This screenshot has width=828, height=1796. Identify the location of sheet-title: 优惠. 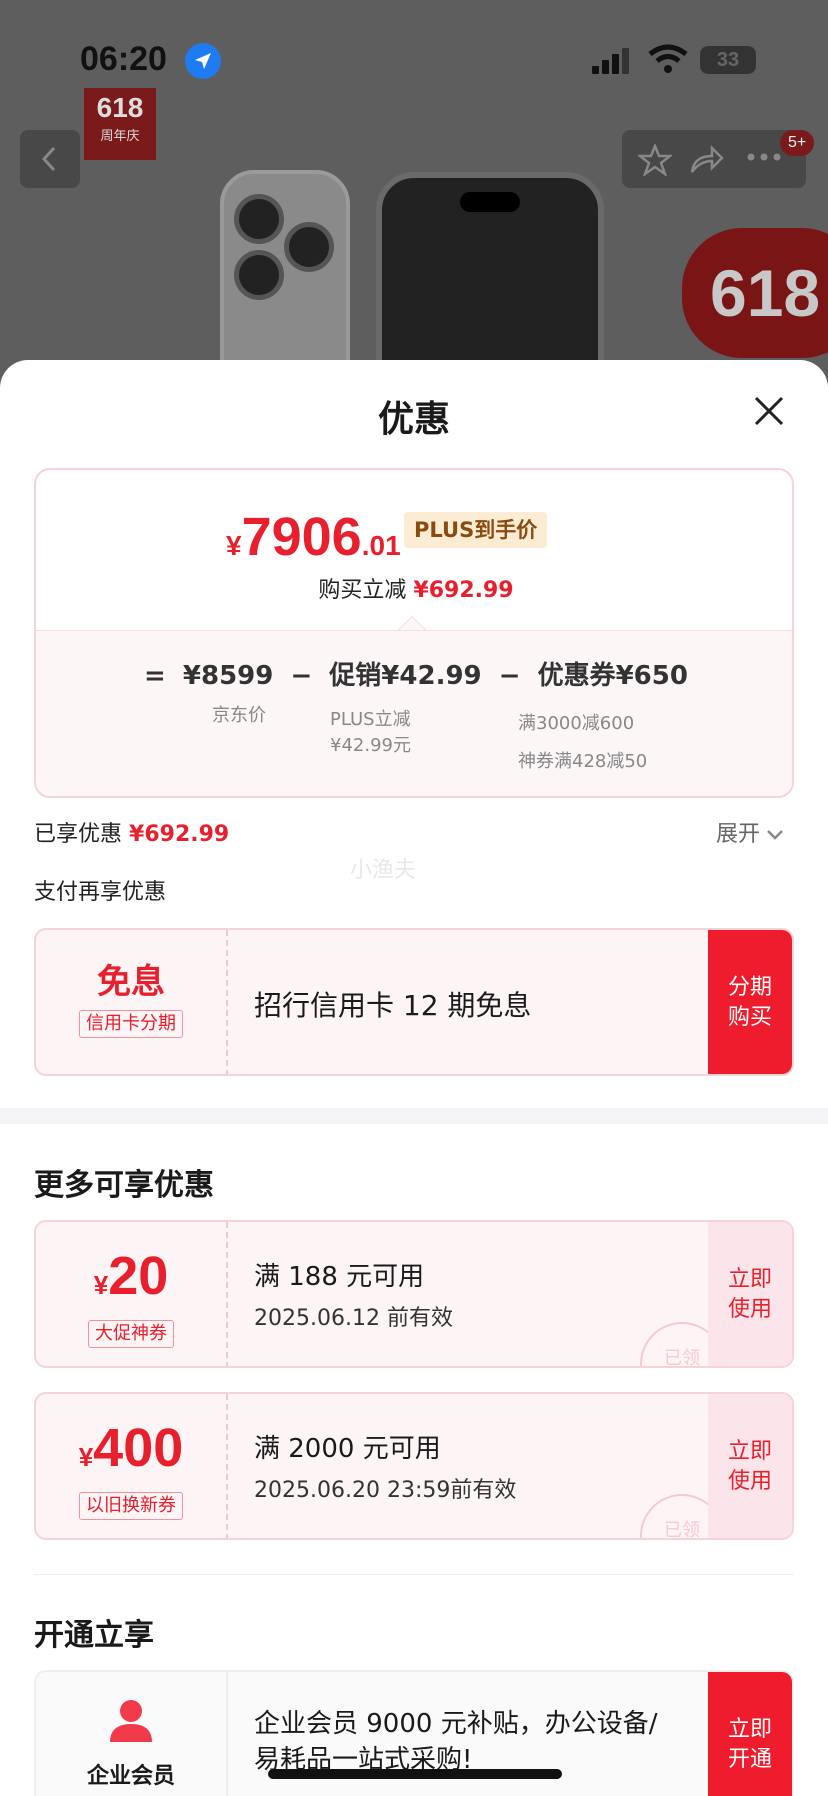
(413, 419).